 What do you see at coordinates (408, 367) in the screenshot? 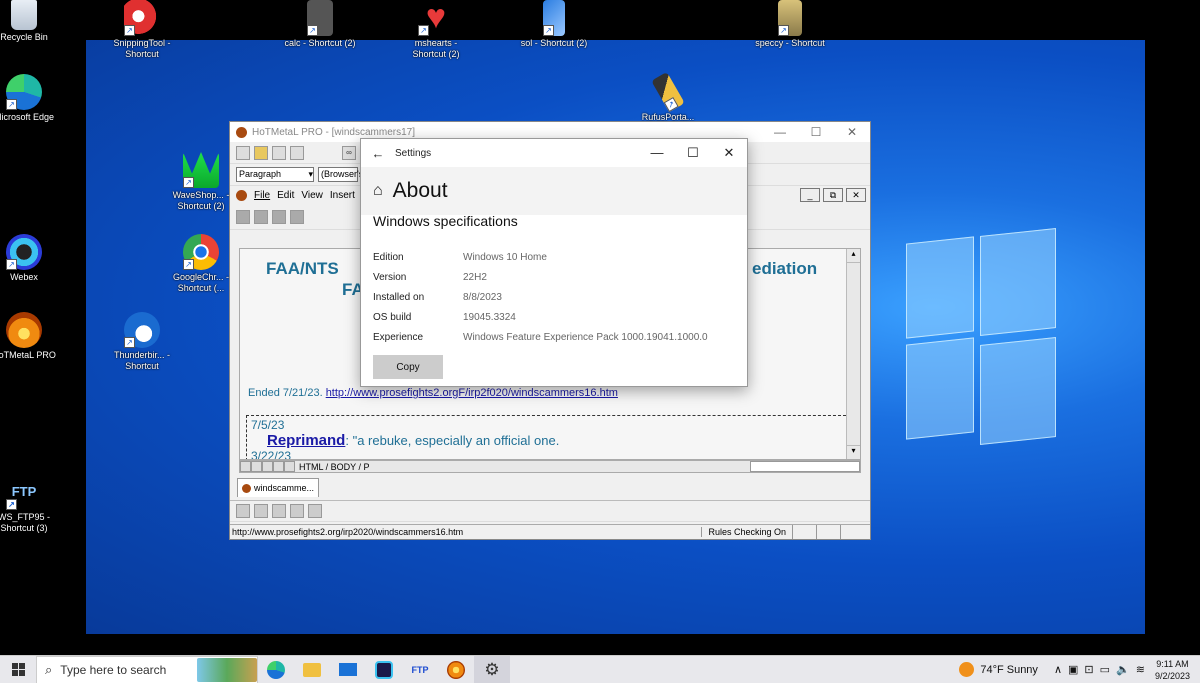
I see `copy-button: Copy` at bounding box center [408, 367].